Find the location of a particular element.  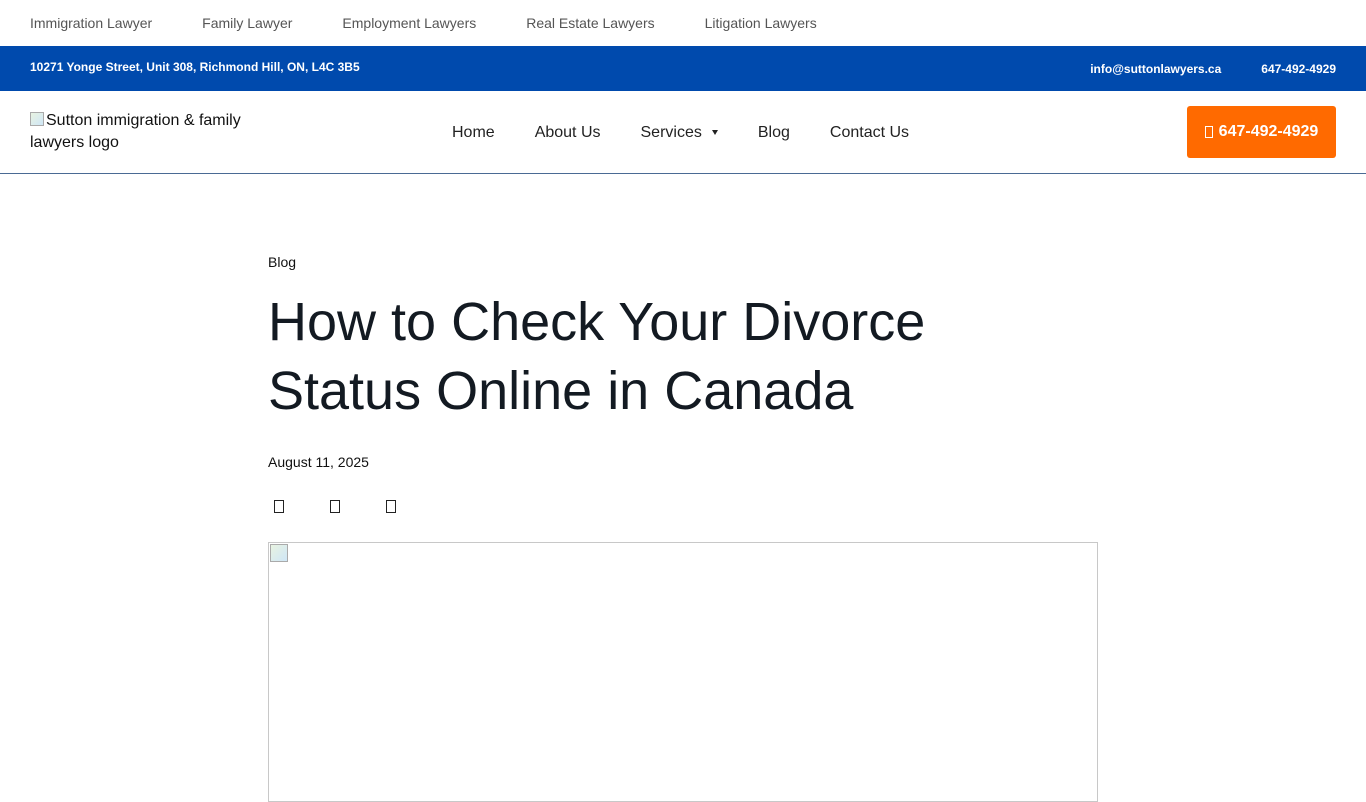

linkedin-icon is located at coordinates (391, 506).